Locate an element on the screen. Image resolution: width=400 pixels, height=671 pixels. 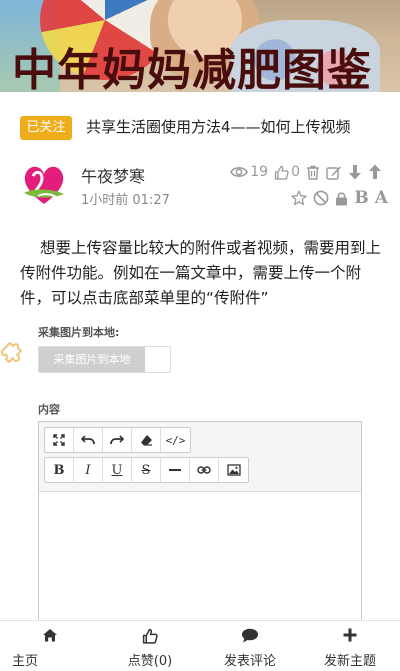
nav-home-label: 主页 is located at coordinates (24, 661).